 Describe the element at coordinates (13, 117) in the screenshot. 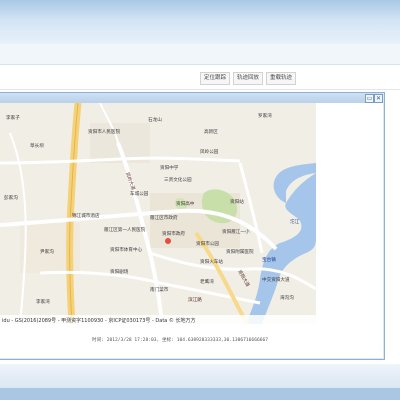

I see `map-label: 李家子` at that location.